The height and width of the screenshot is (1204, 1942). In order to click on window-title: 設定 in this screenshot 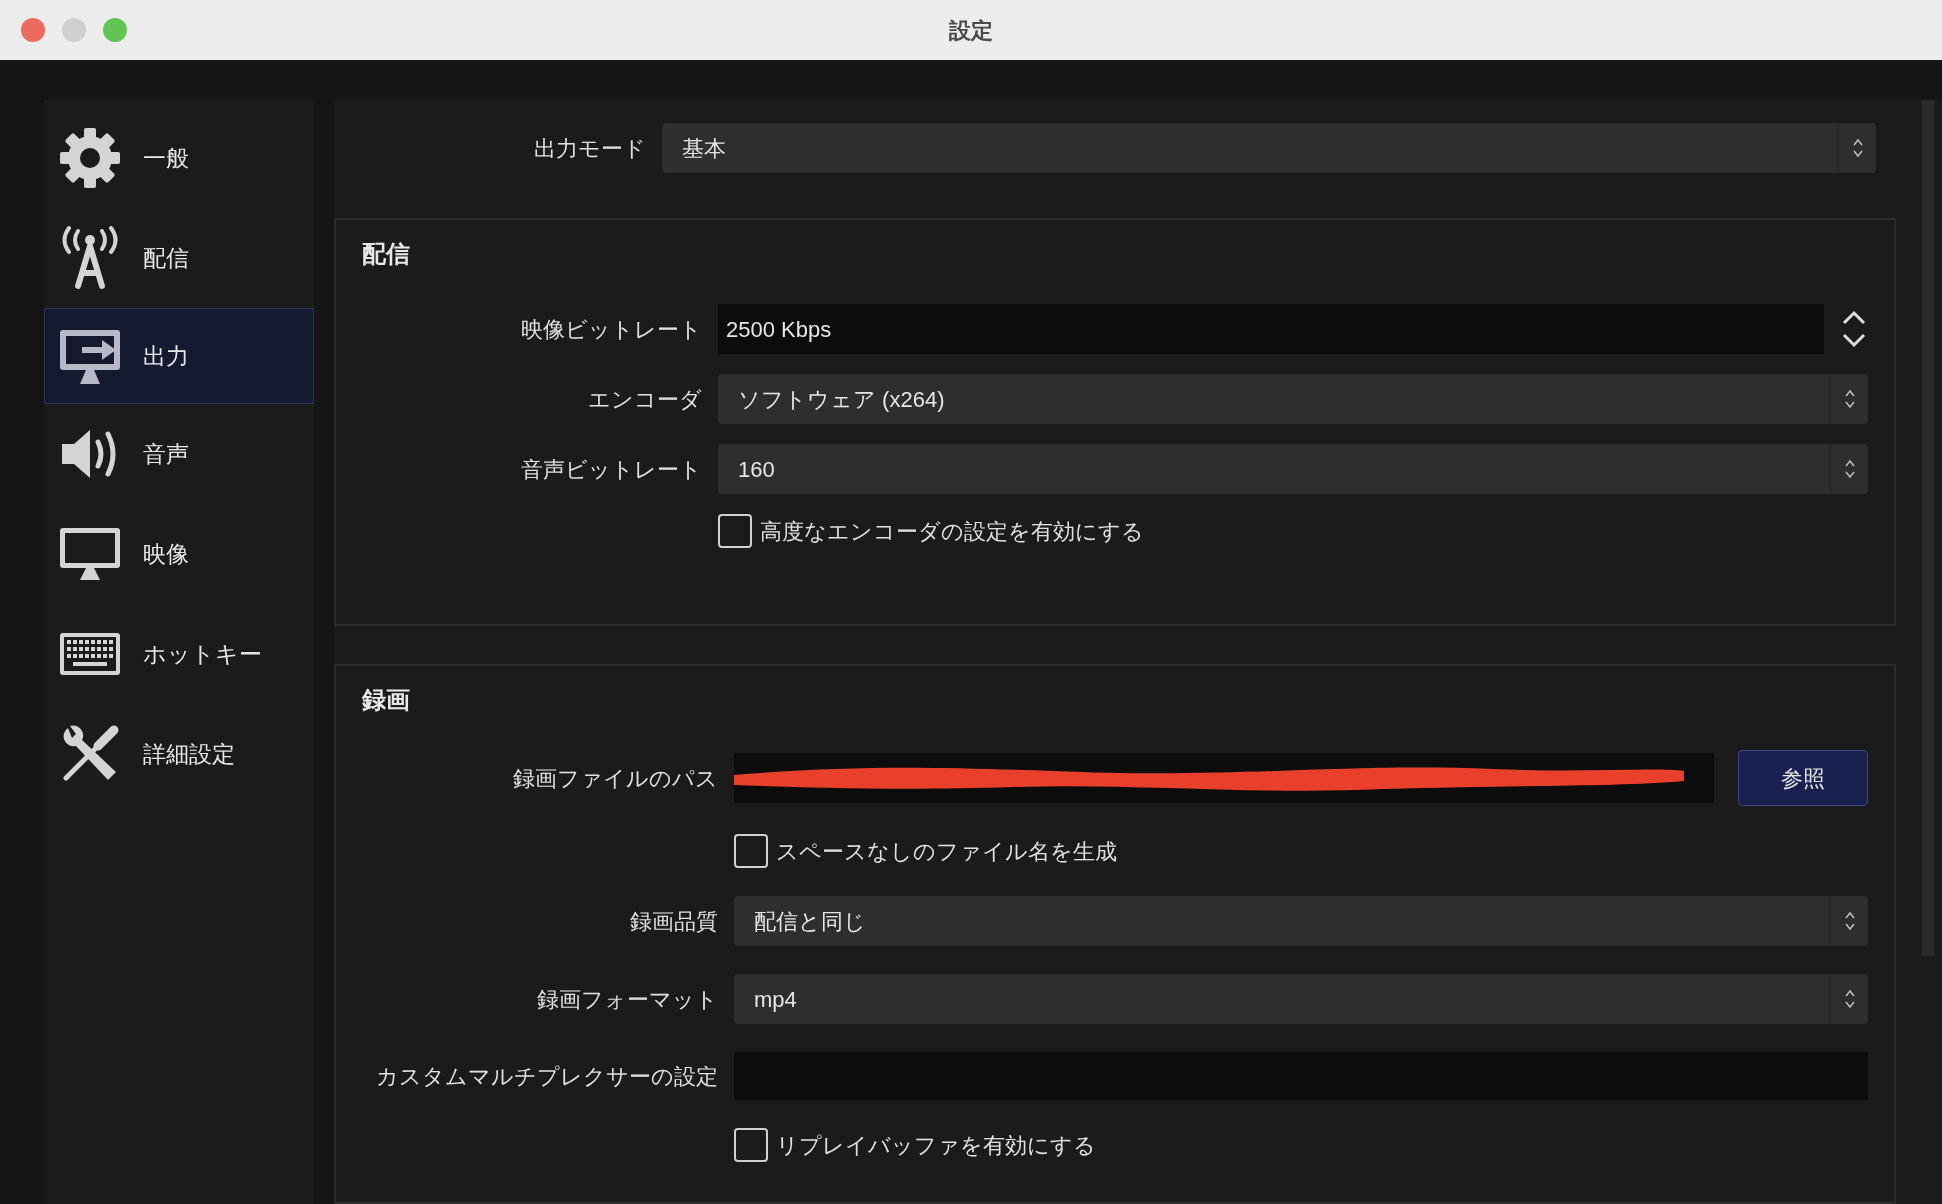, I will do `click(971, 30)`.